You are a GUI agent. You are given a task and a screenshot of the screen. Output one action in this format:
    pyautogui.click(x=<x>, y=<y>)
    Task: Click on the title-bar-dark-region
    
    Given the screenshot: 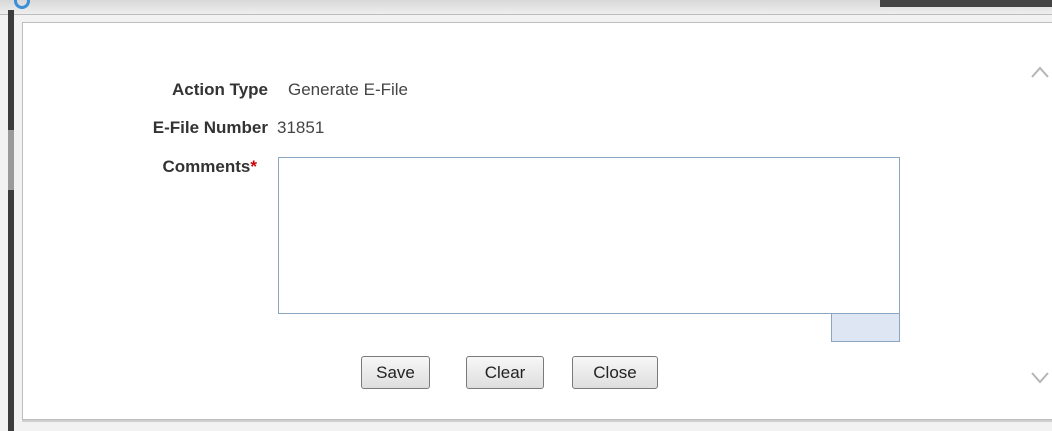 What is the action you would take?
    pyautogui.click(x=966, y=3)
    